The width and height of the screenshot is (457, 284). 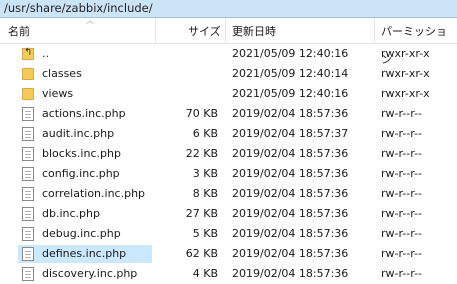 I want to click on name-cell: ↰ .., so click(x=85, y=54).